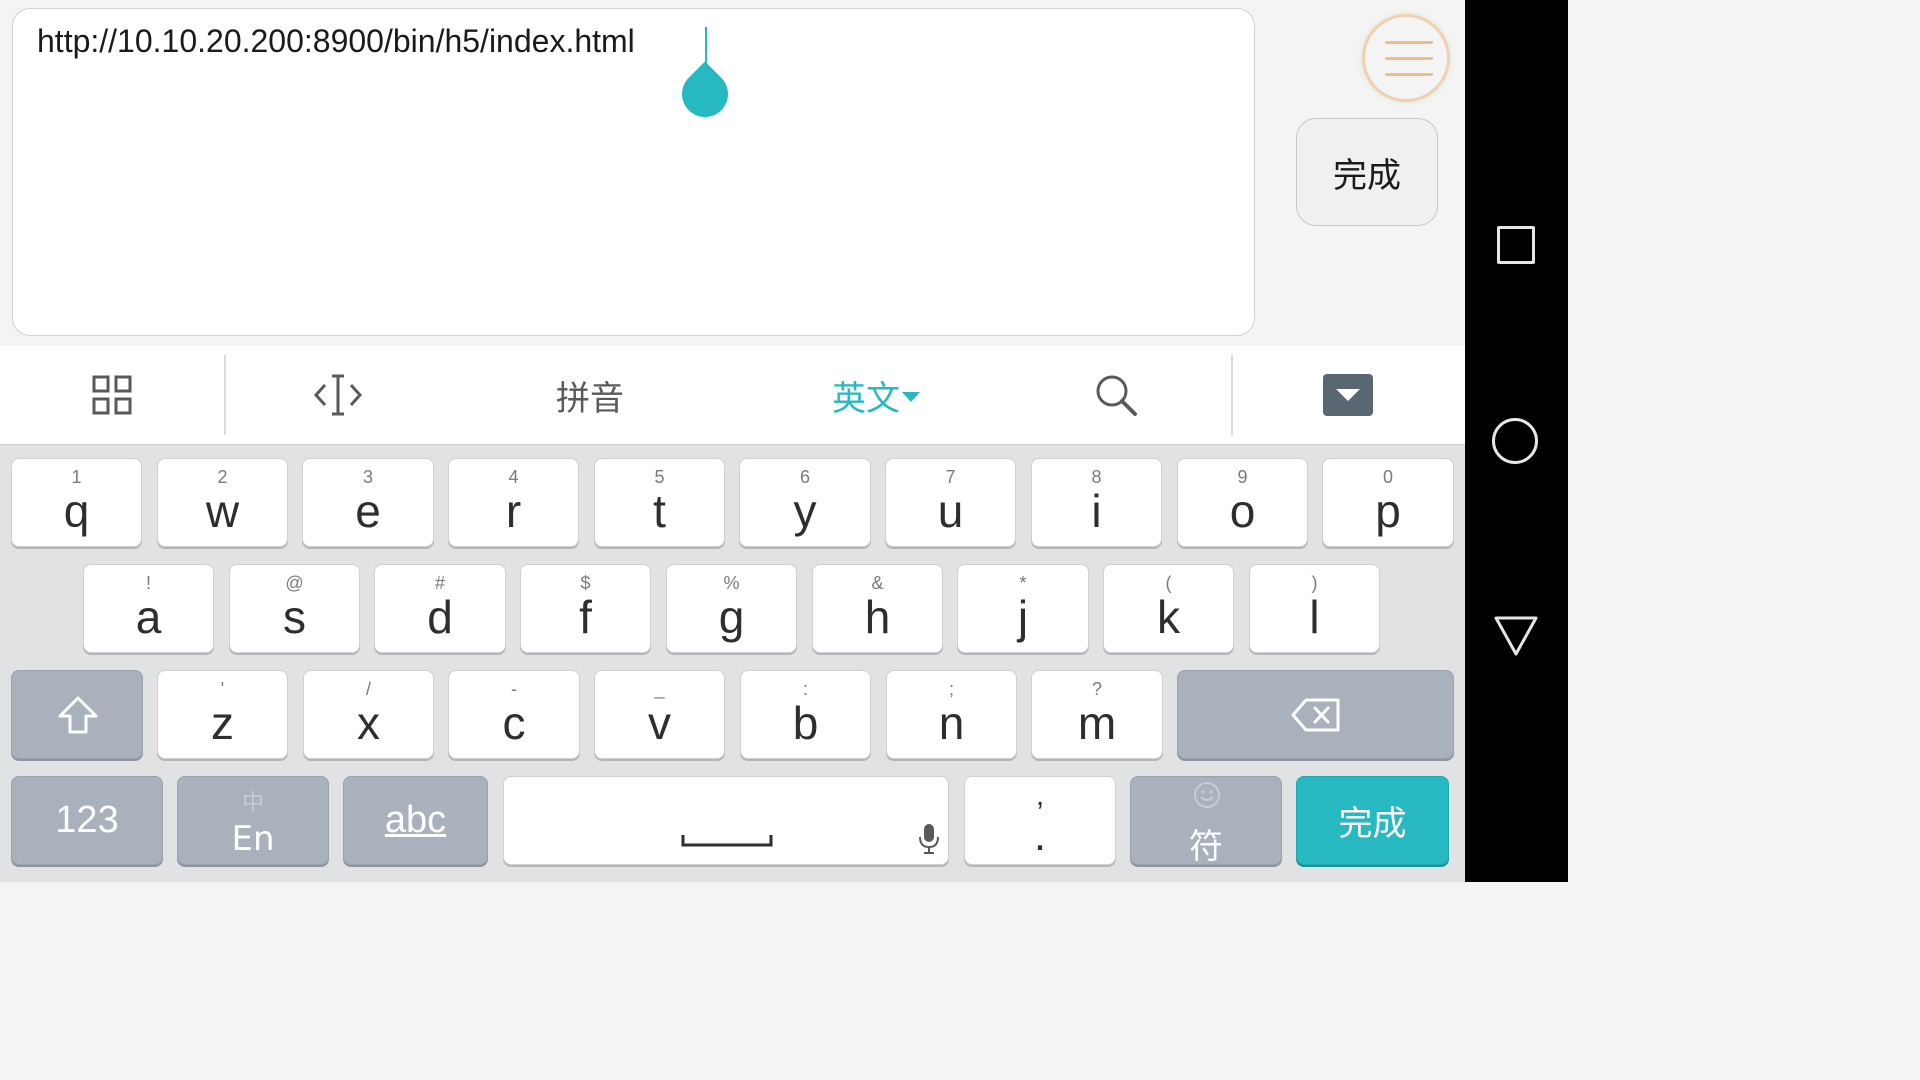 This screenshot has width=1920, height=1080. What do you see at coordinates (727, 841) in the screenshot?
I see `space-bar-icon` at bounding box center [727, 841].